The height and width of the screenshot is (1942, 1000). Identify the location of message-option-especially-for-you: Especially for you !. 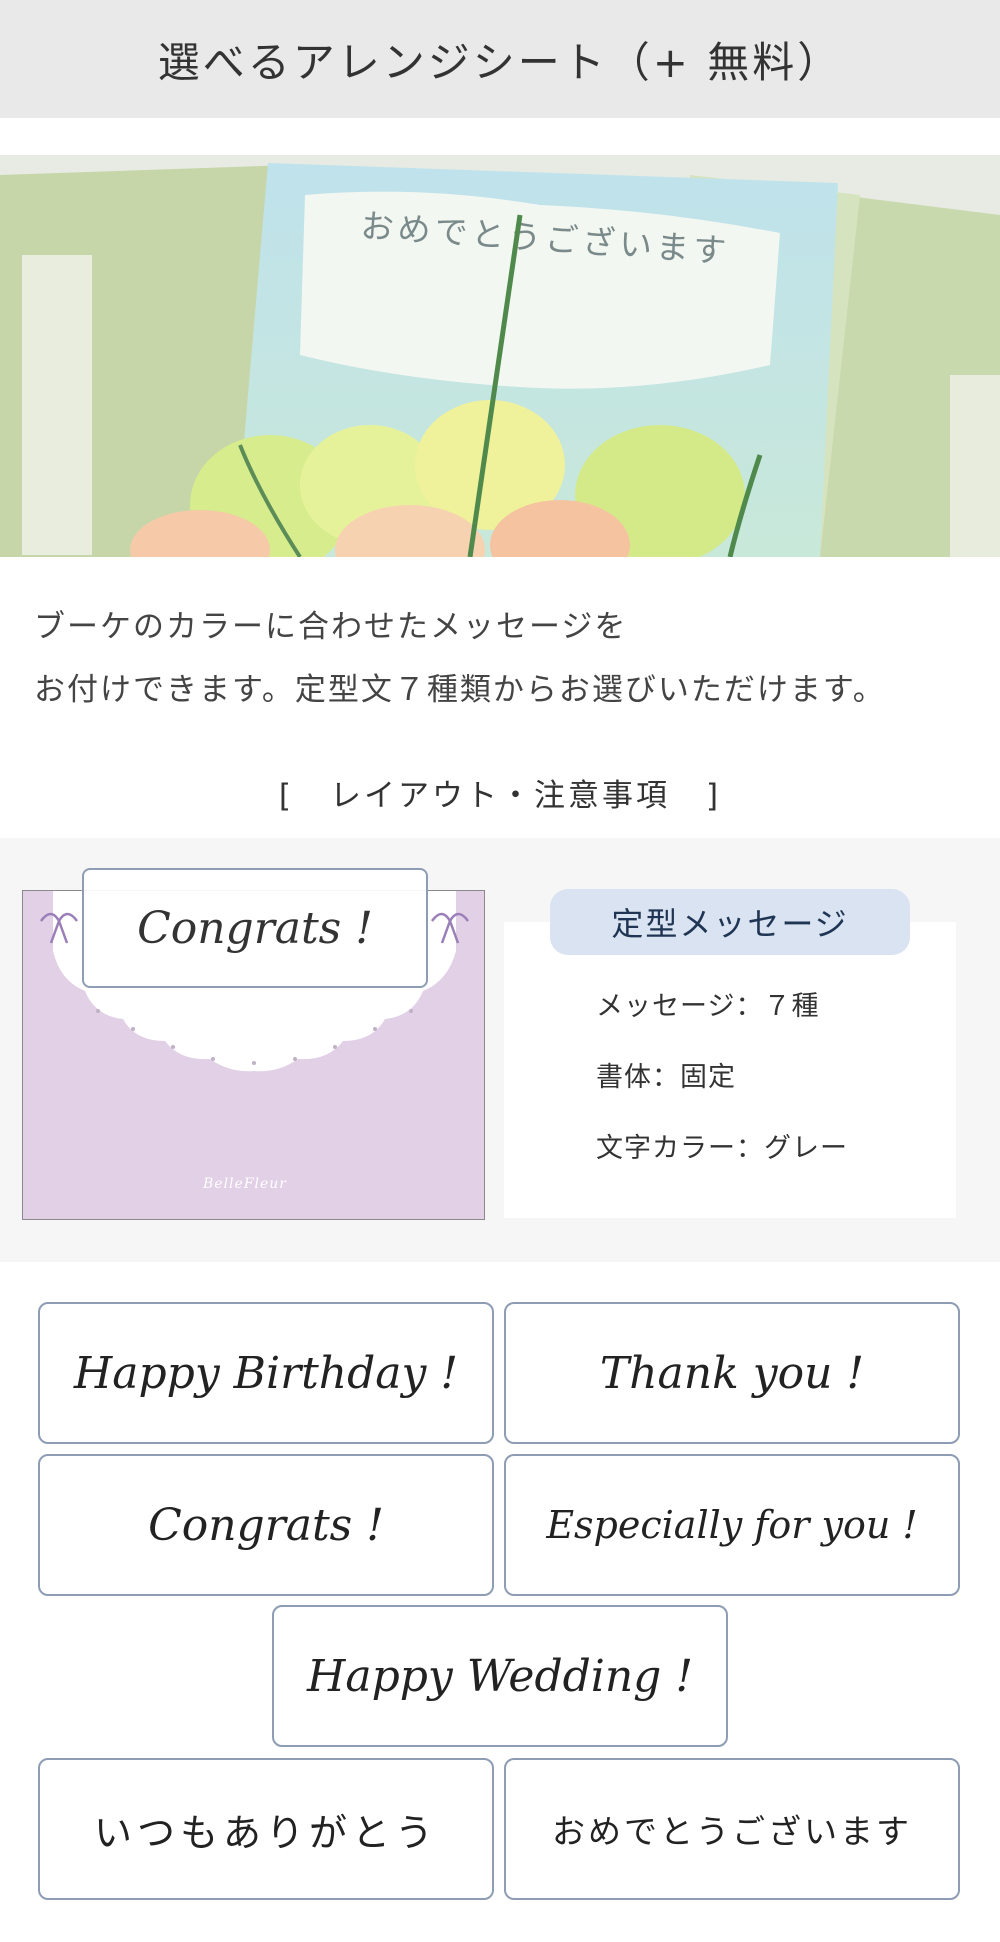
(732, 1525).